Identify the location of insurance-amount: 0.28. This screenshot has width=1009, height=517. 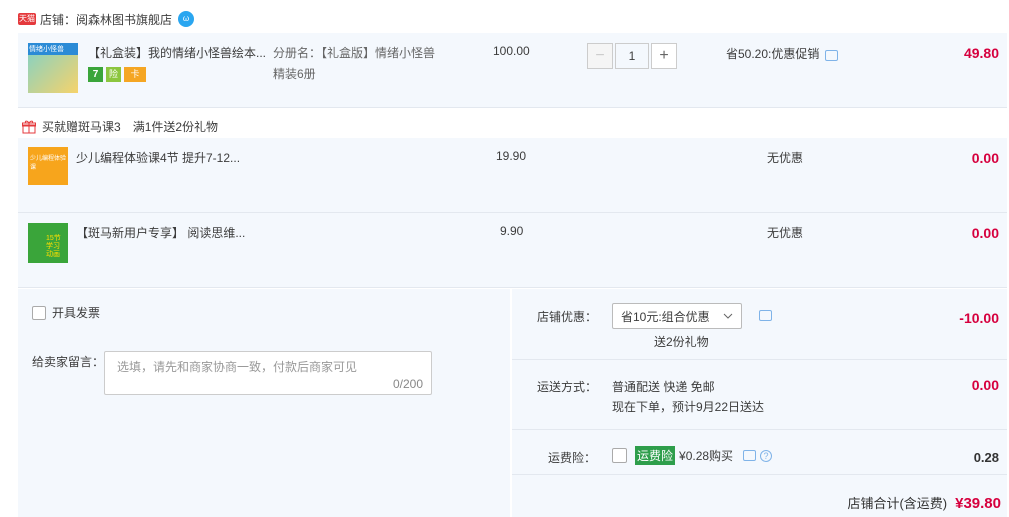
(986, 457).